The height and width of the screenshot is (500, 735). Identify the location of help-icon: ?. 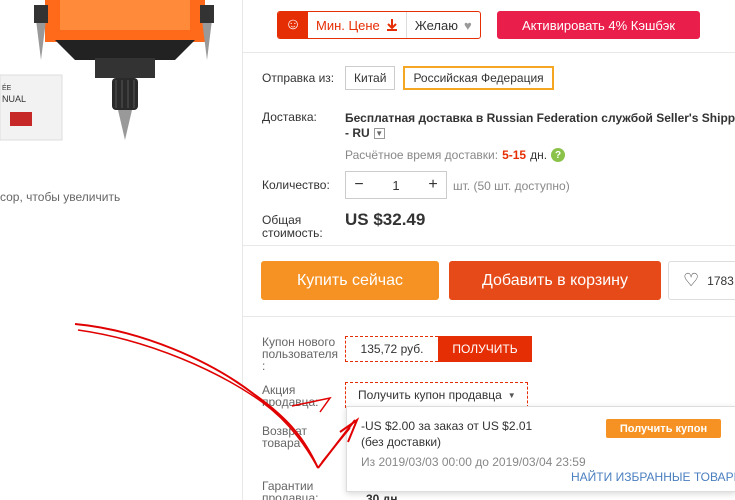
(558, 155).